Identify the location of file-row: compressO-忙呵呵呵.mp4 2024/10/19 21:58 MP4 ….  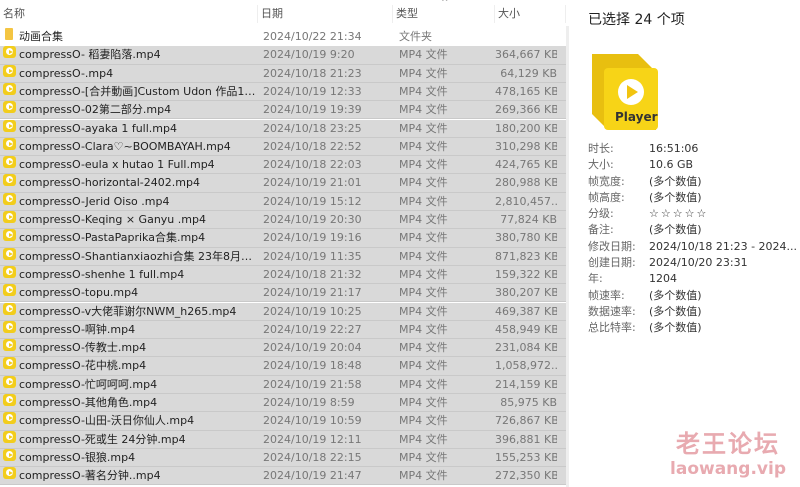
(283, 384).